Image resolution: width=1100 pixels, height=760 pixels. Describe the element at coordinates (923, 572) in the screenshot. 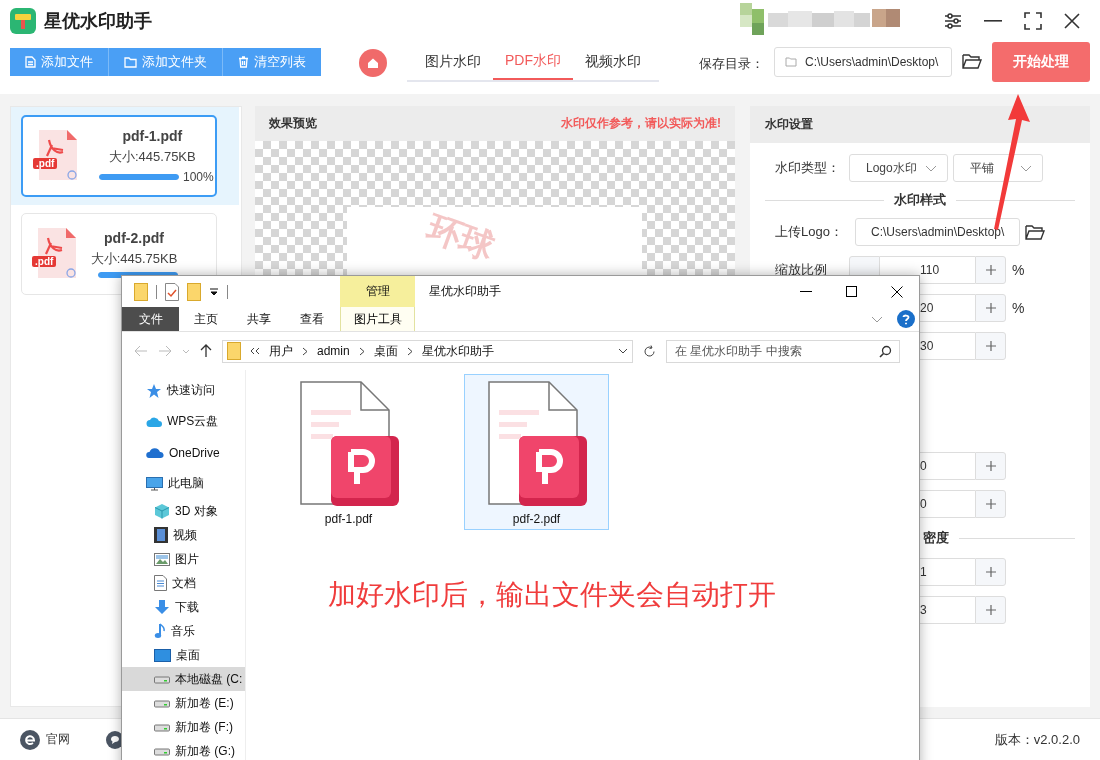

I see `stepper-value: 1` at that location.